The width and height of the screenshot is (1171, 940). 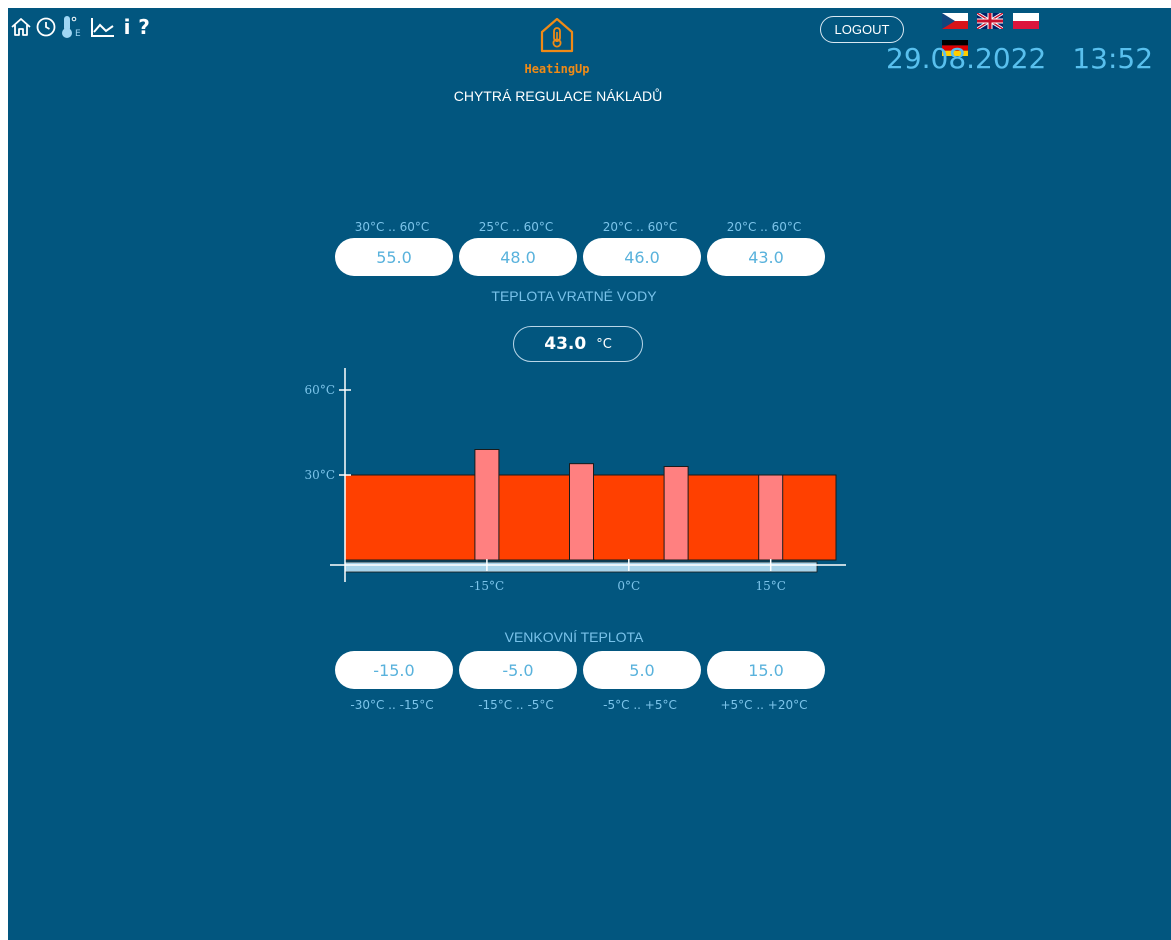 What do you see at coordinates (46, 27) in the screenshot?
I see `clock-icon` at bounding box center [46, 27].